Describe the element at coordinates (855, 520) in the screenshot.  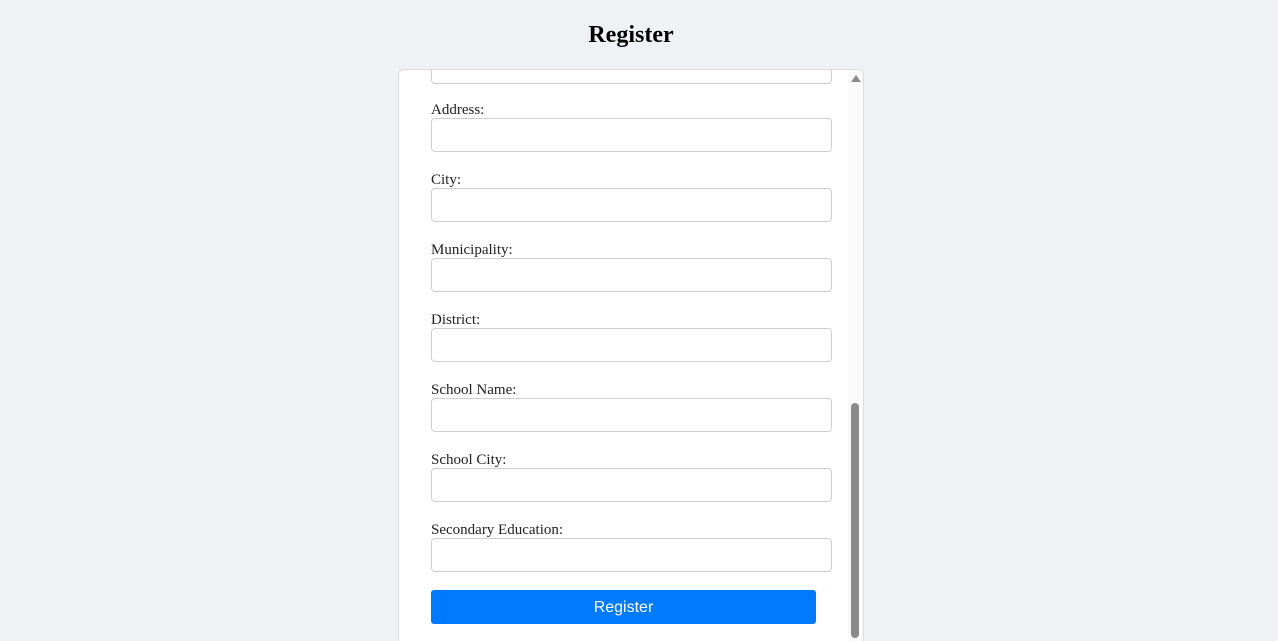
I see `scroll-thumb` at that location.